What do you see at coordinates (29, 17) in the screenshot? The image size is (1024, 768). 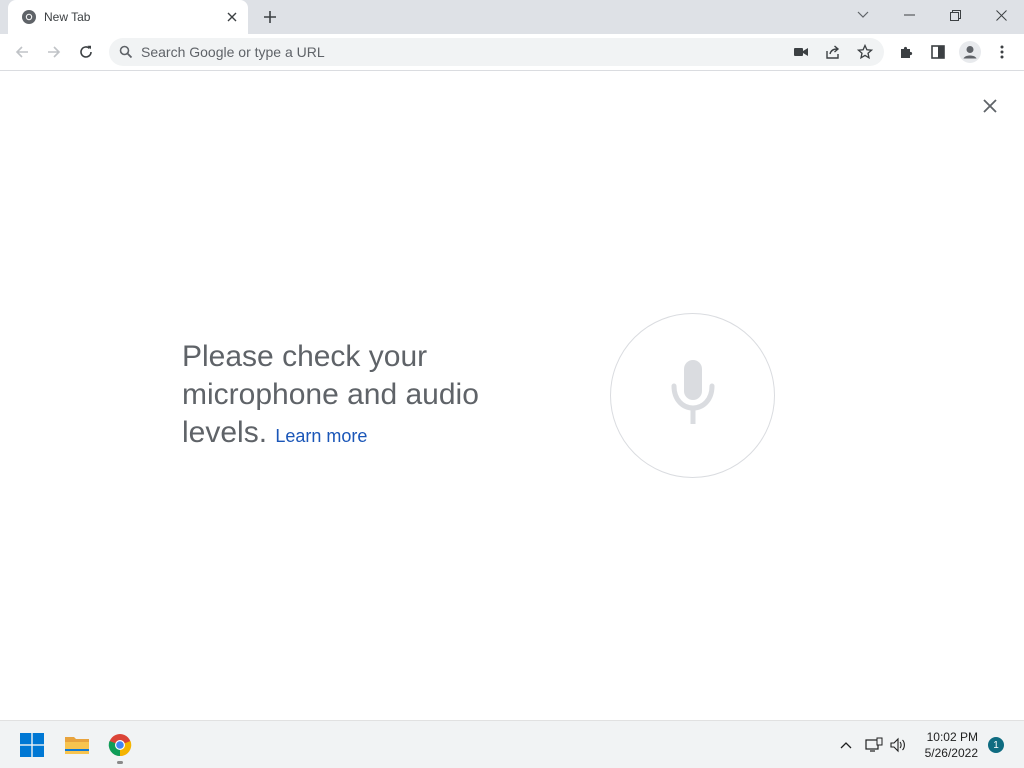 I see `chrome-favicon-icon` at bounding box center [29, 17].